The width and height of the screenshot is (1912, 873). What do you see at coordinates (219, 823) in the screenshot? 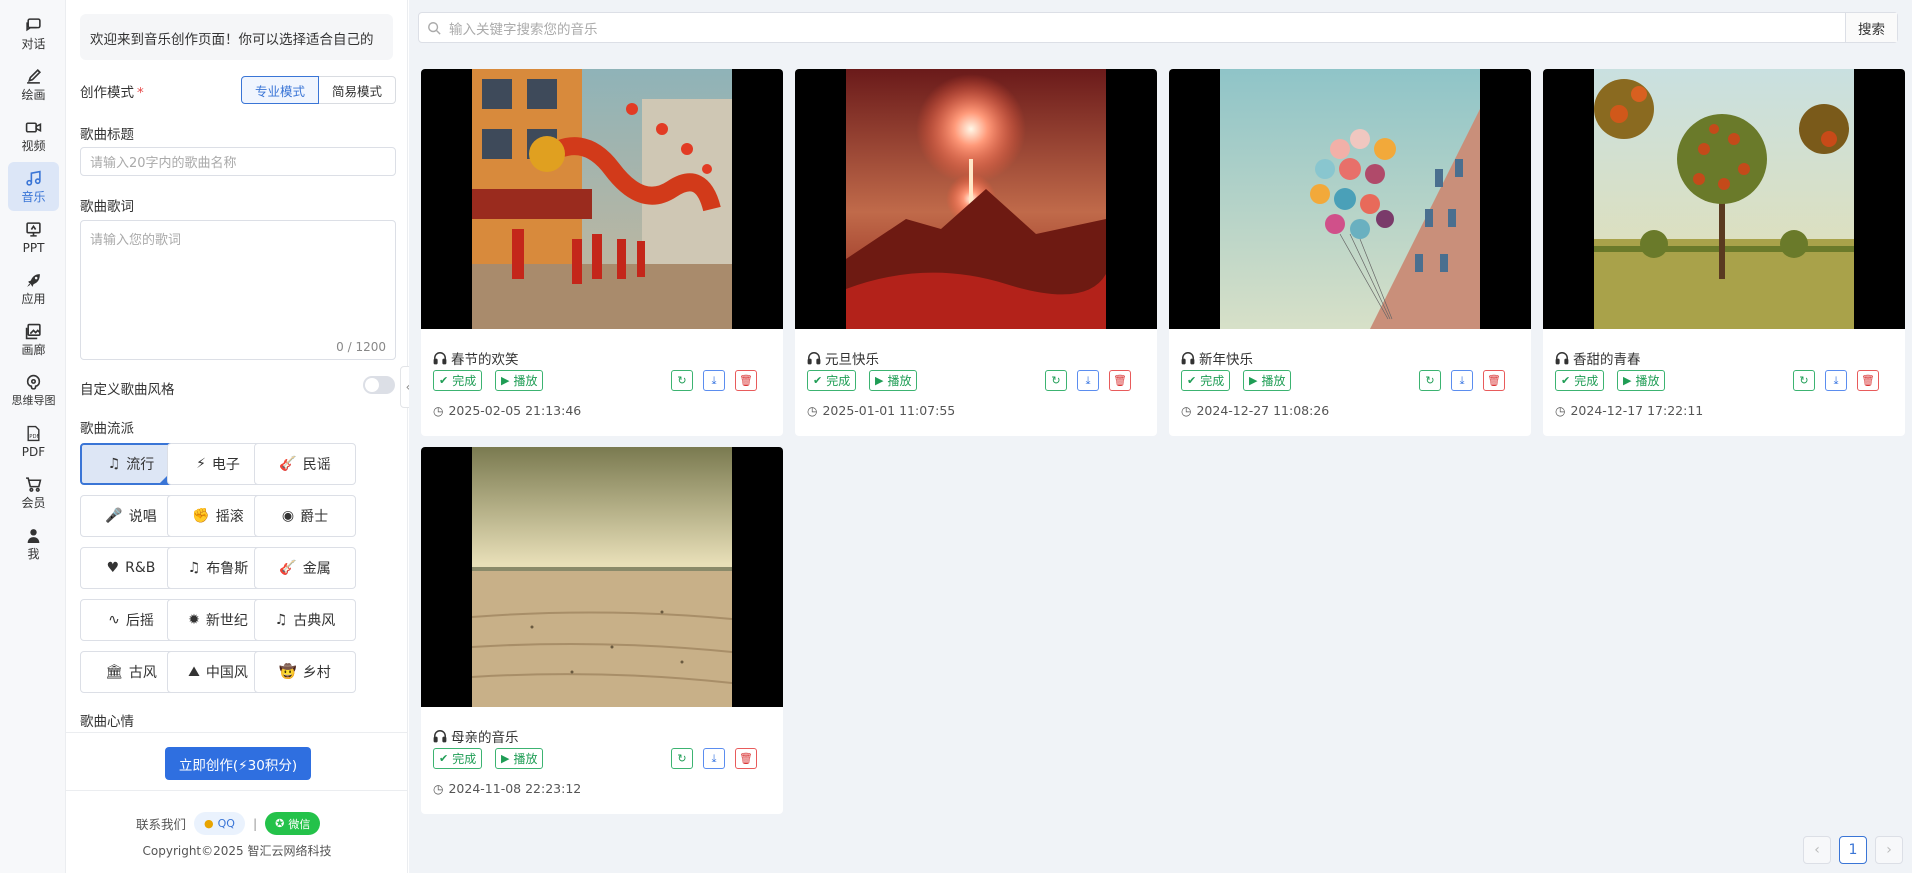
I see `qq-button: ● QQ` at bounding box center [219, 823].